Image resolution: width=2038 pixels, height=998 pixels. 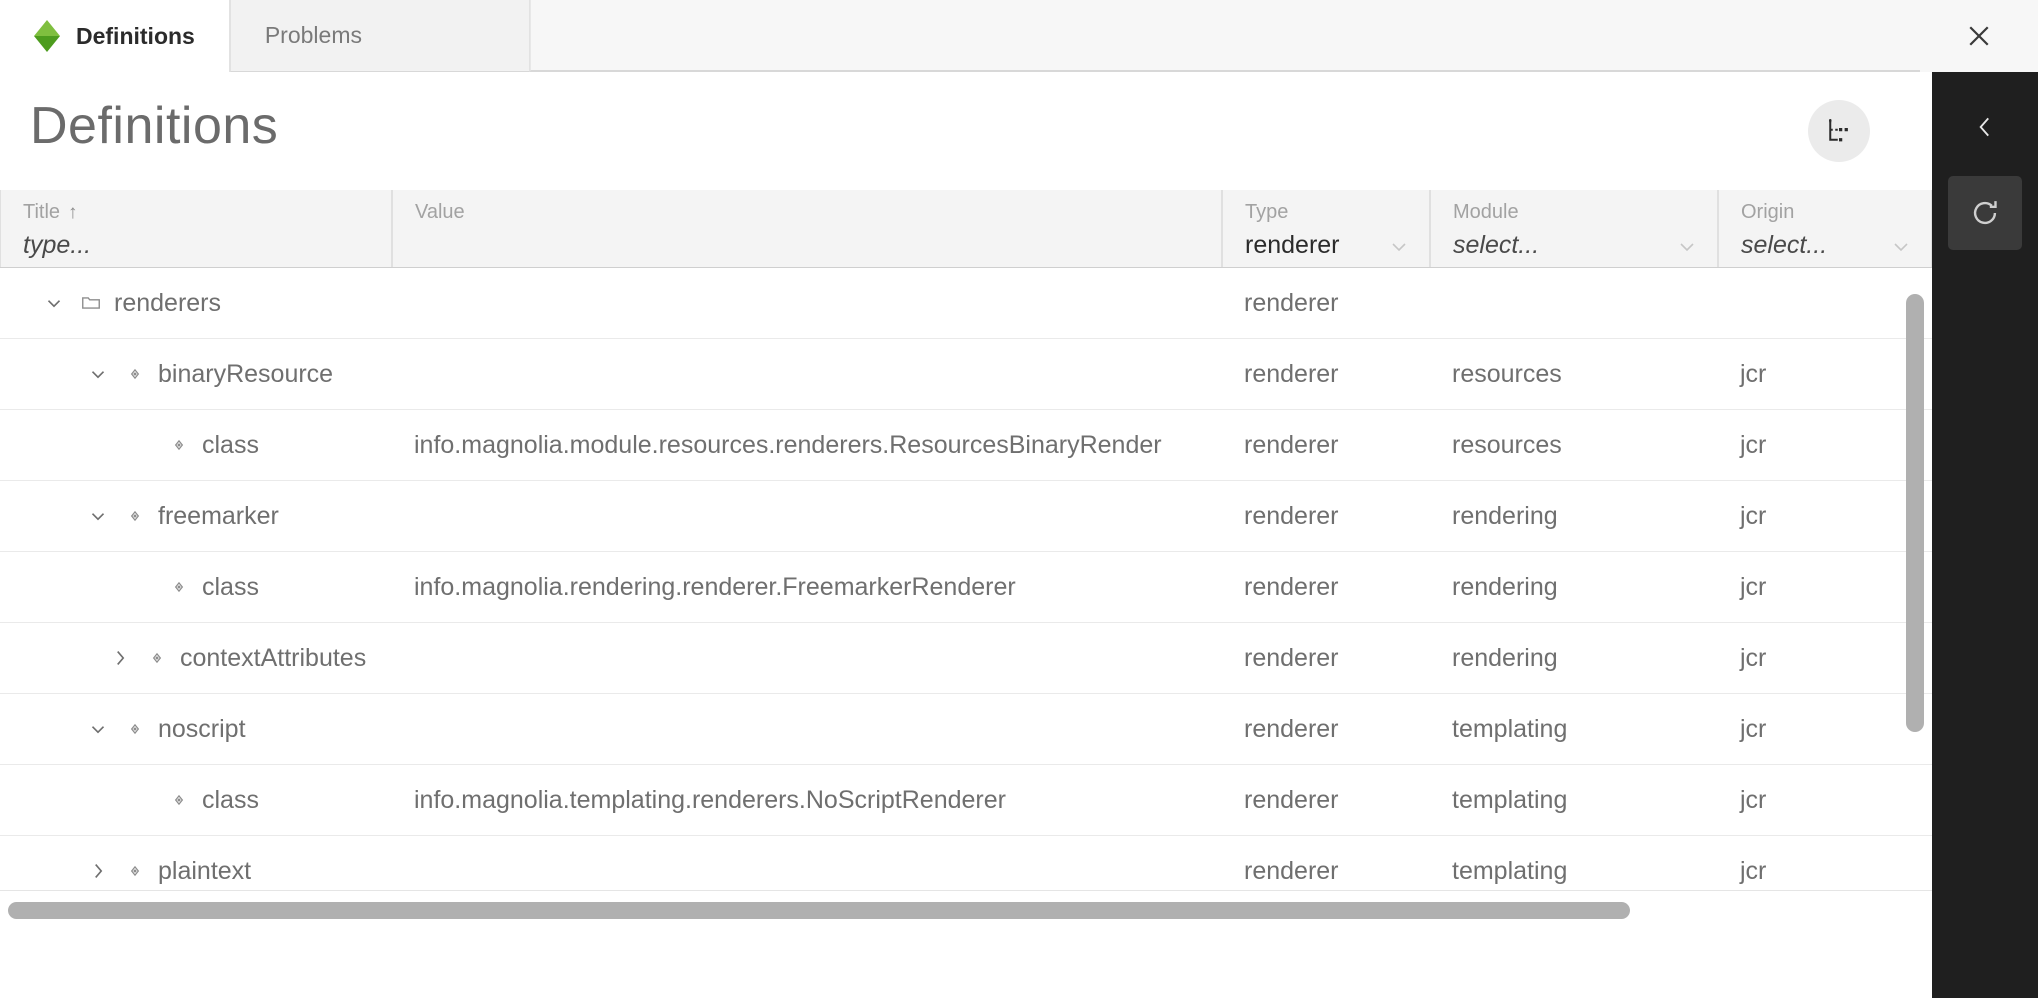 What do you see at coordinates (313, 35) in the screenshot?
I see `tab-problems-label: Problems` at bounding box center [313, 35].